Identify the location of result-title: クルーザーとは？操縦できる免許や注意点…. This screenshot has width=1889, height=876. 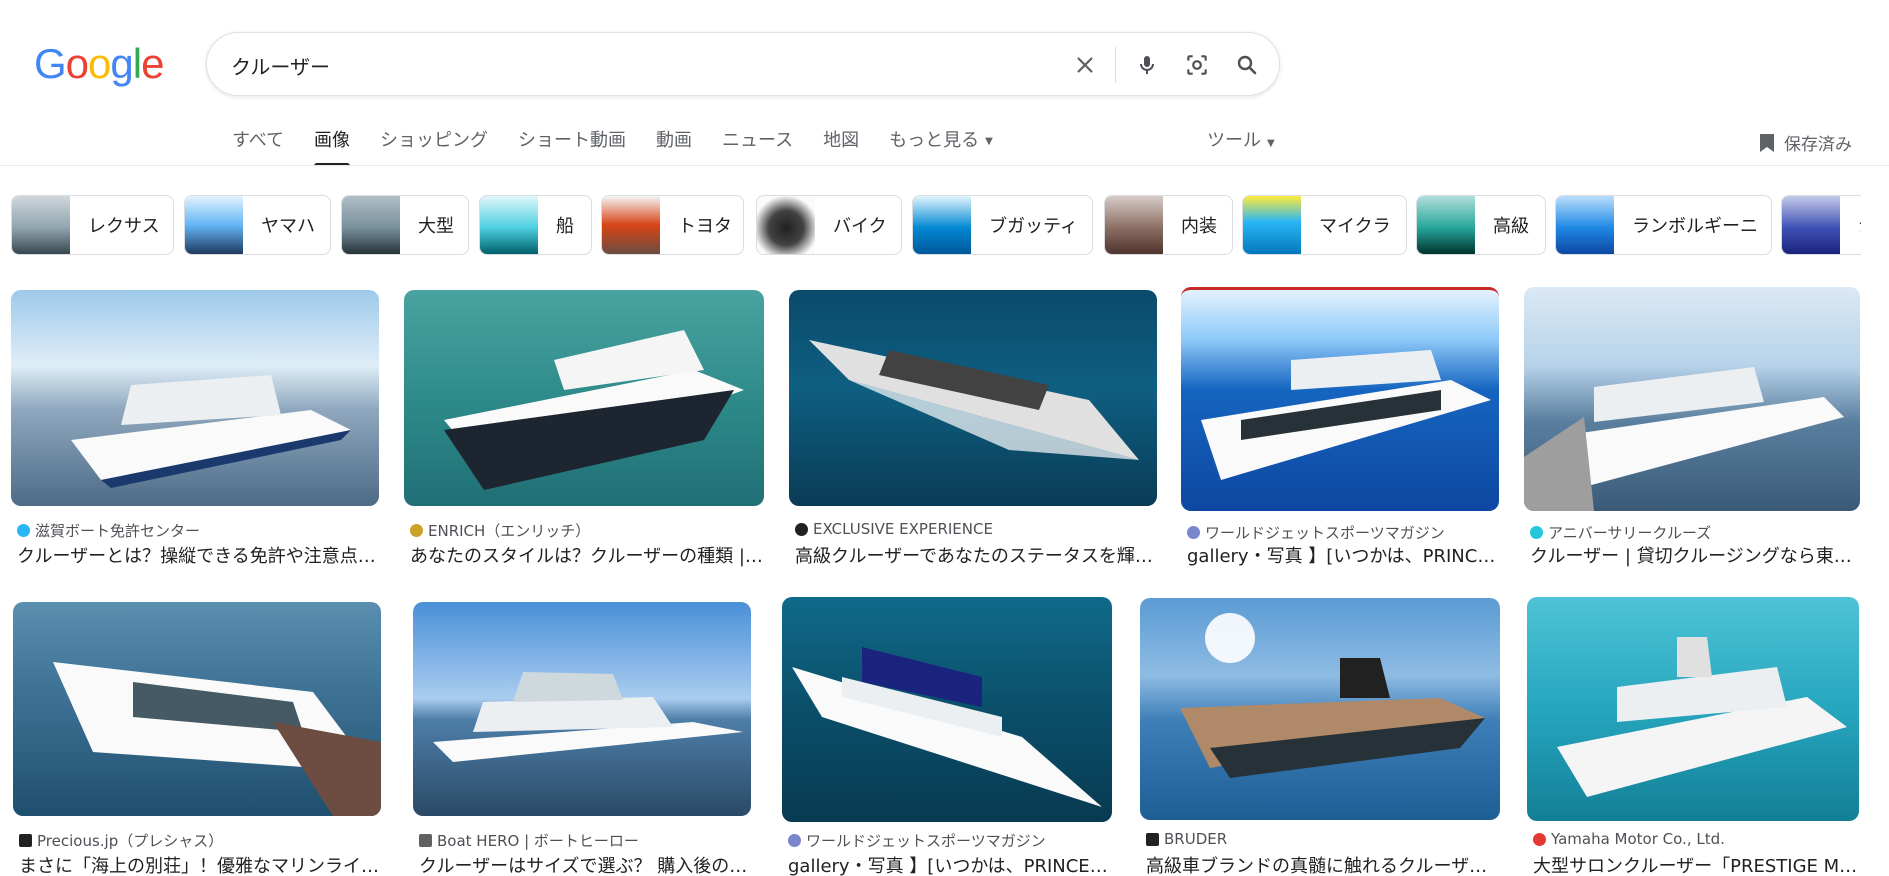
(198, 555).